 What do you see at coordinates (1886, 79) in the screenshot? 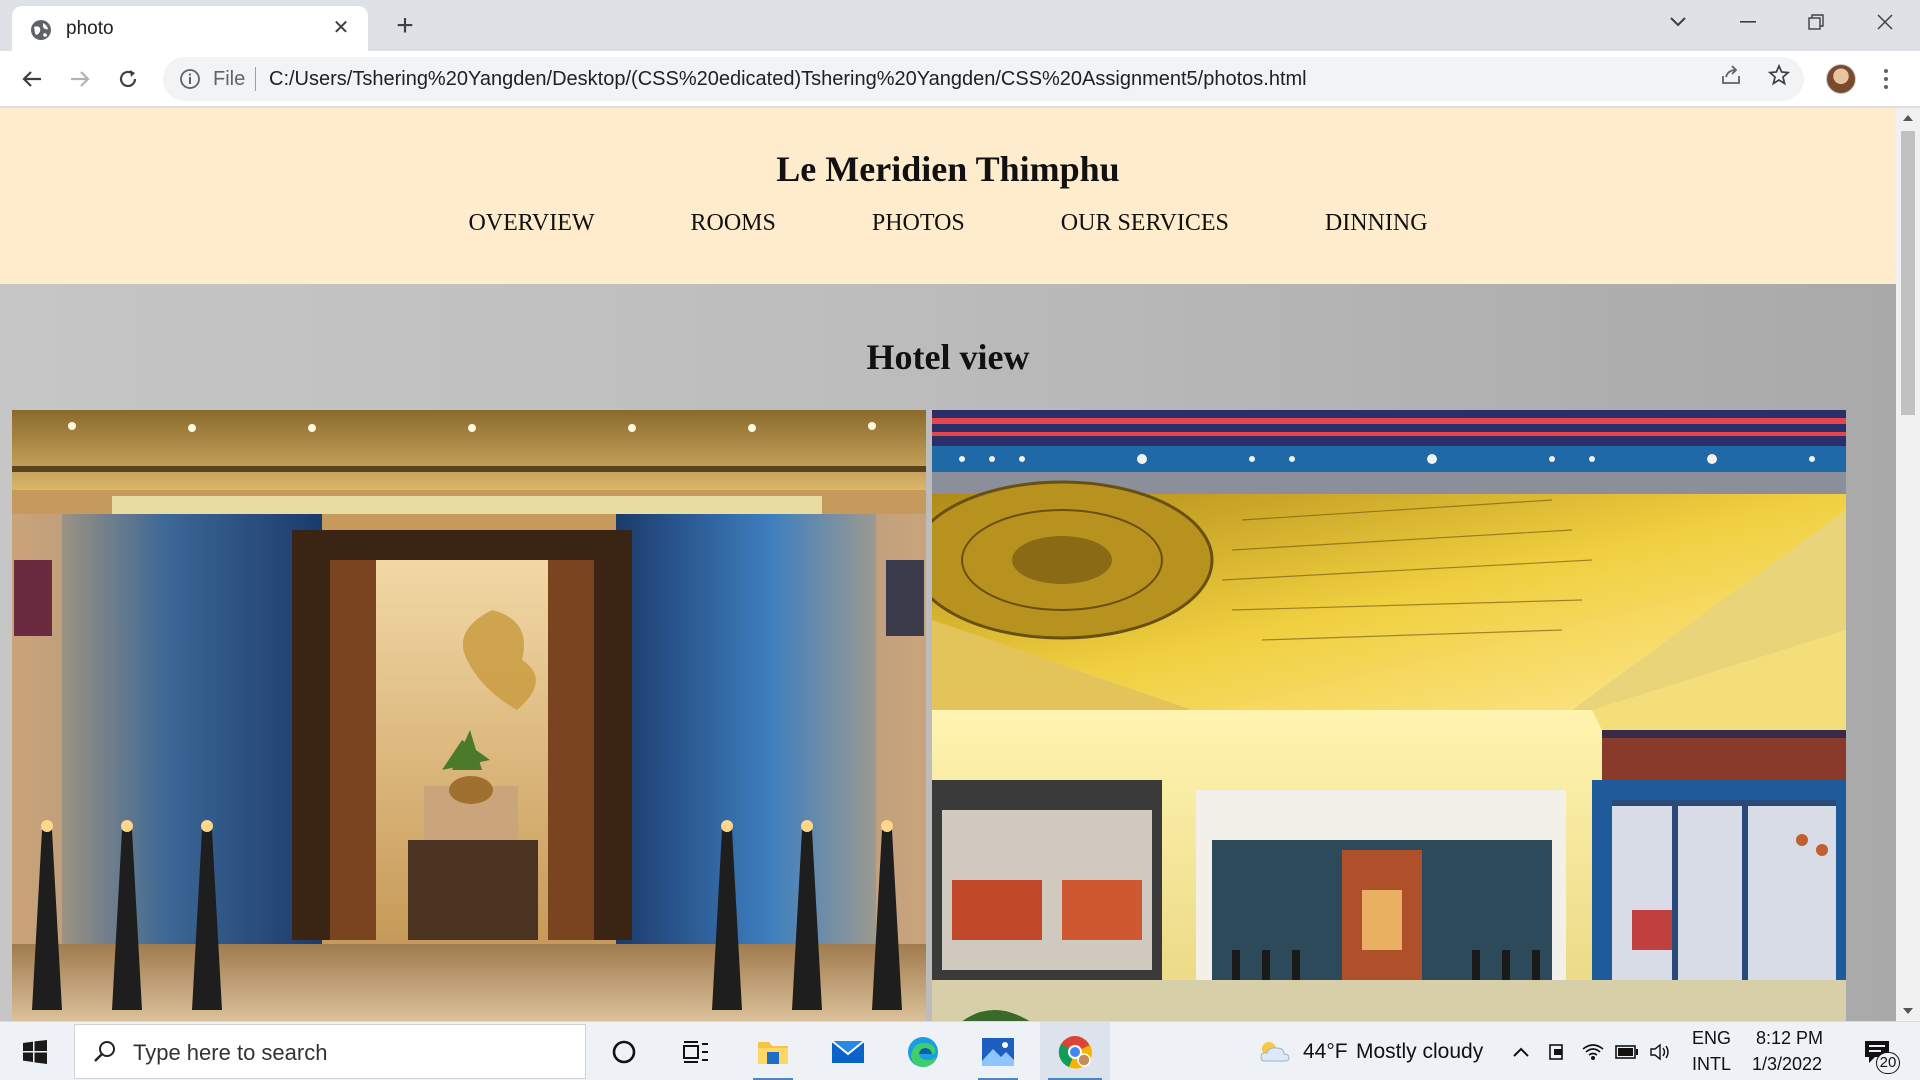
I see `browser-menu-icon` at bounding box center [1886, 79].